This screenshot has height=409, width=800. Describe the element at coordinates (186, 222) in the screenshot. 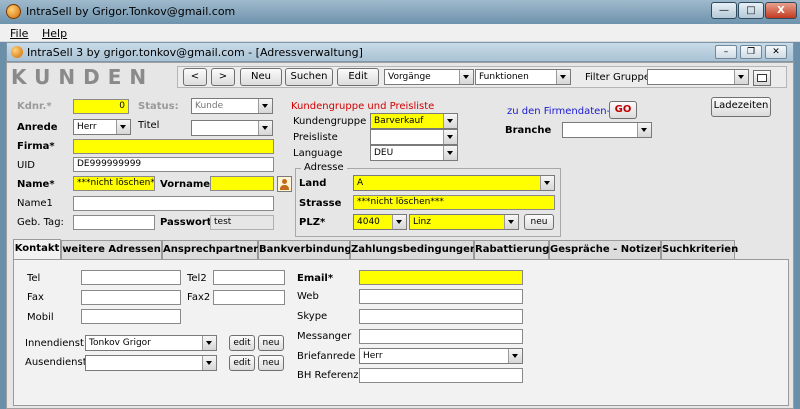

I see `passwort-label: Passwort` at that location.